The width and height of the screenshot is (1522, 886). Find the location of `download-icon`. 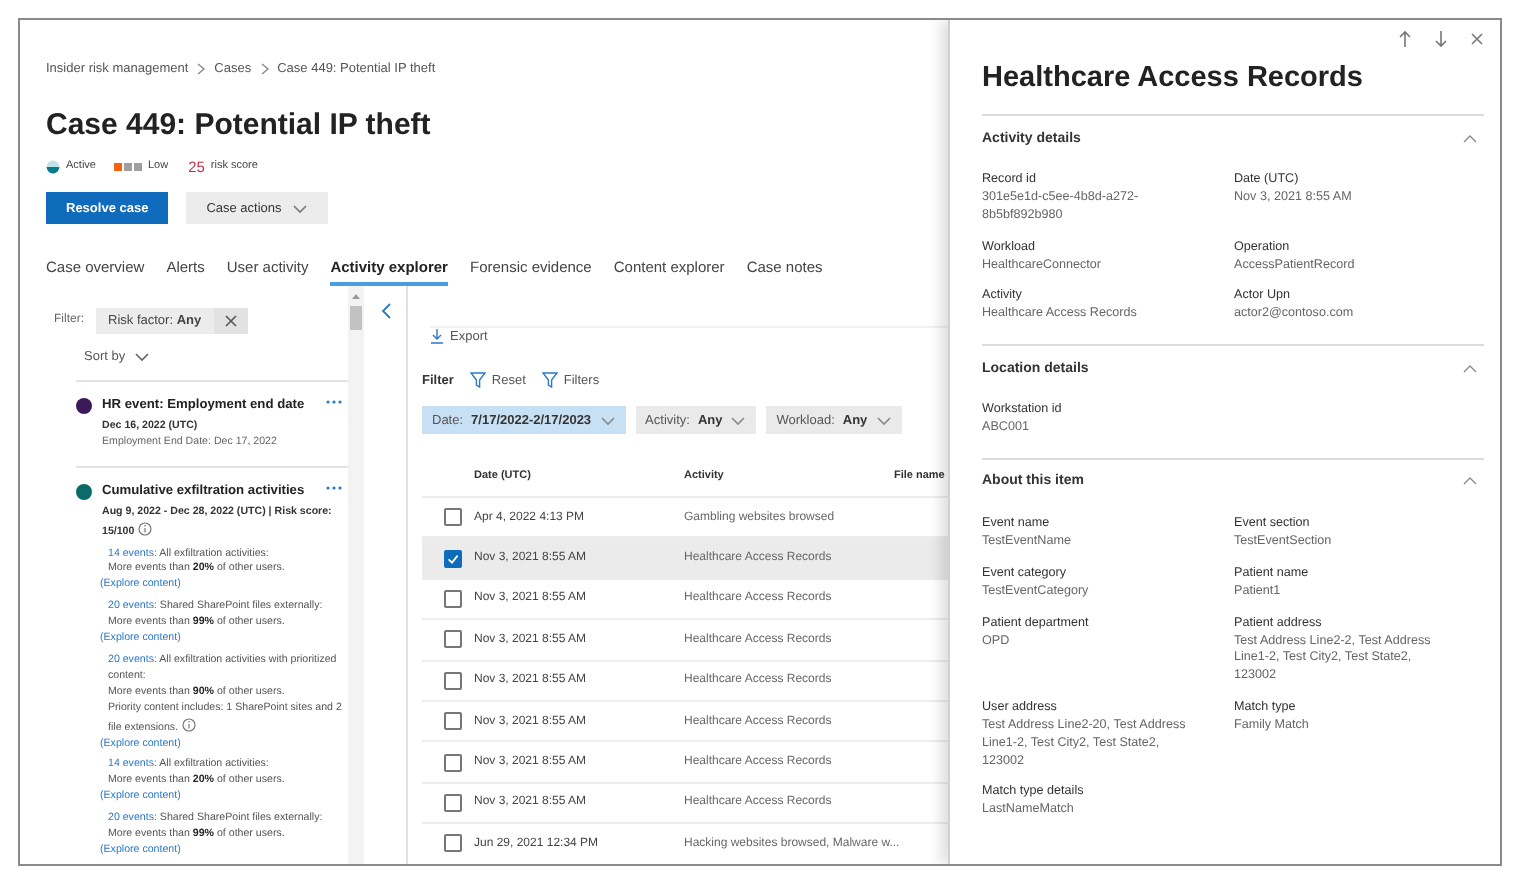

download-icon is located at coordinates (437, 336).